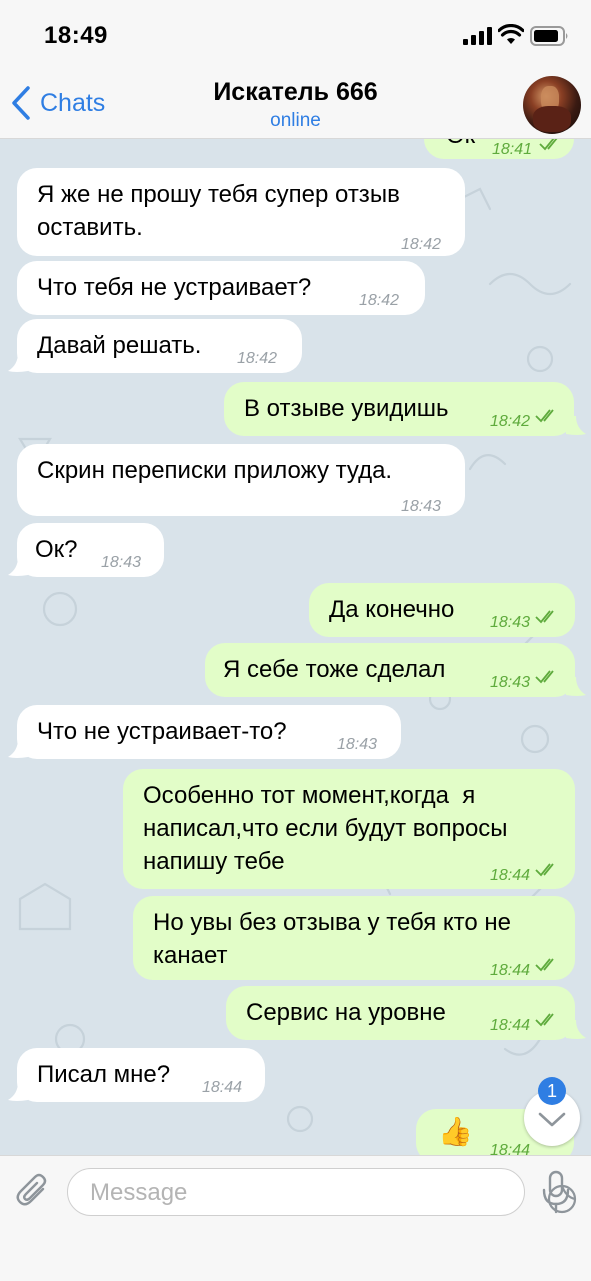 The image size is (591, 1281). Describe the element at coordinates (512, 149) in the screenshot. I see `message-time: 18:41` at that location.